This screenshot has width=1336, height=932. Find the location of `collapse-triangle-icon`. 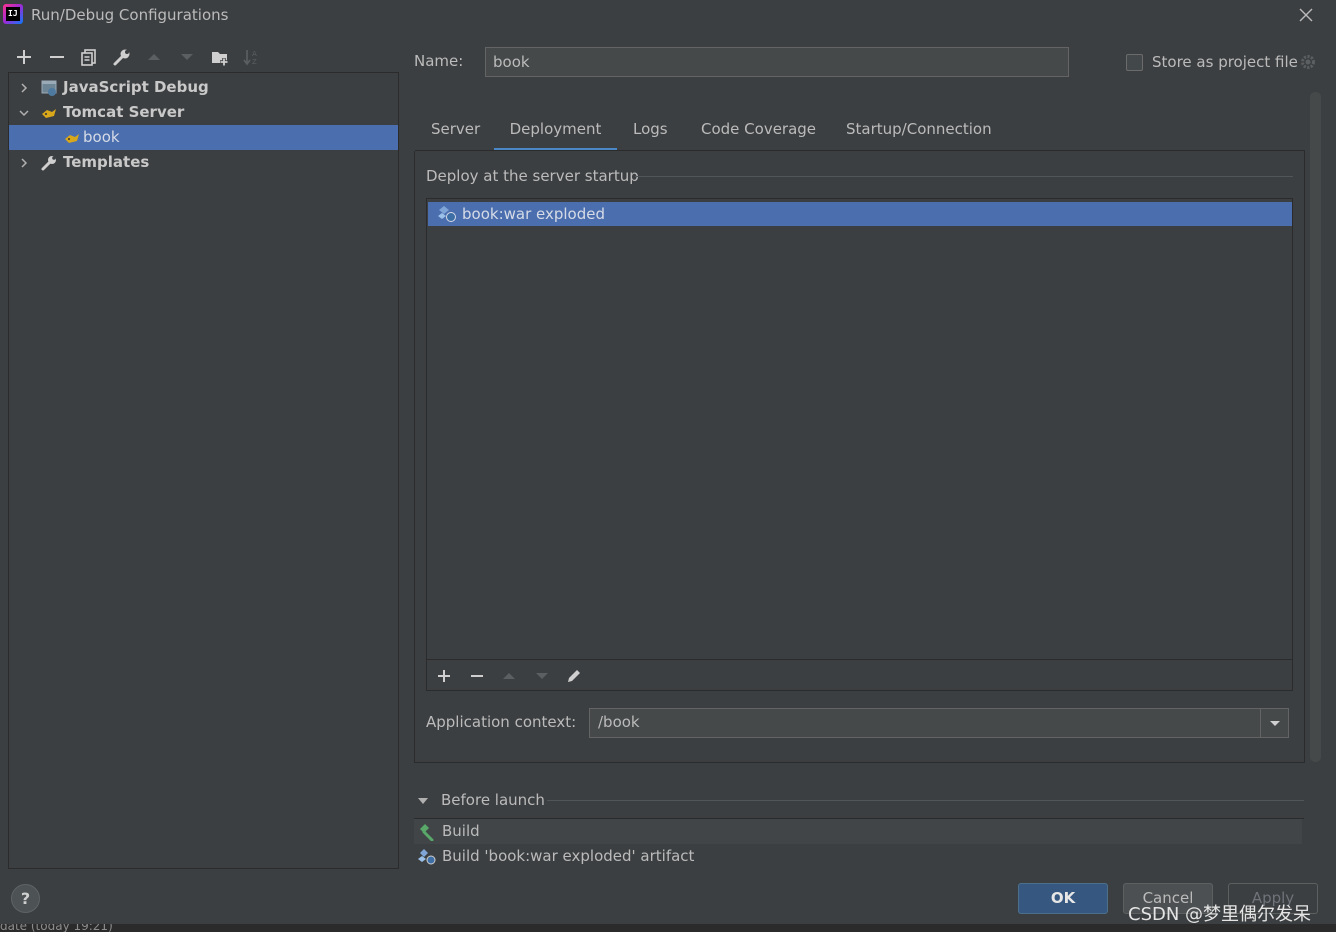

collapse-triangle-icon is located at coordinates (423, 801).